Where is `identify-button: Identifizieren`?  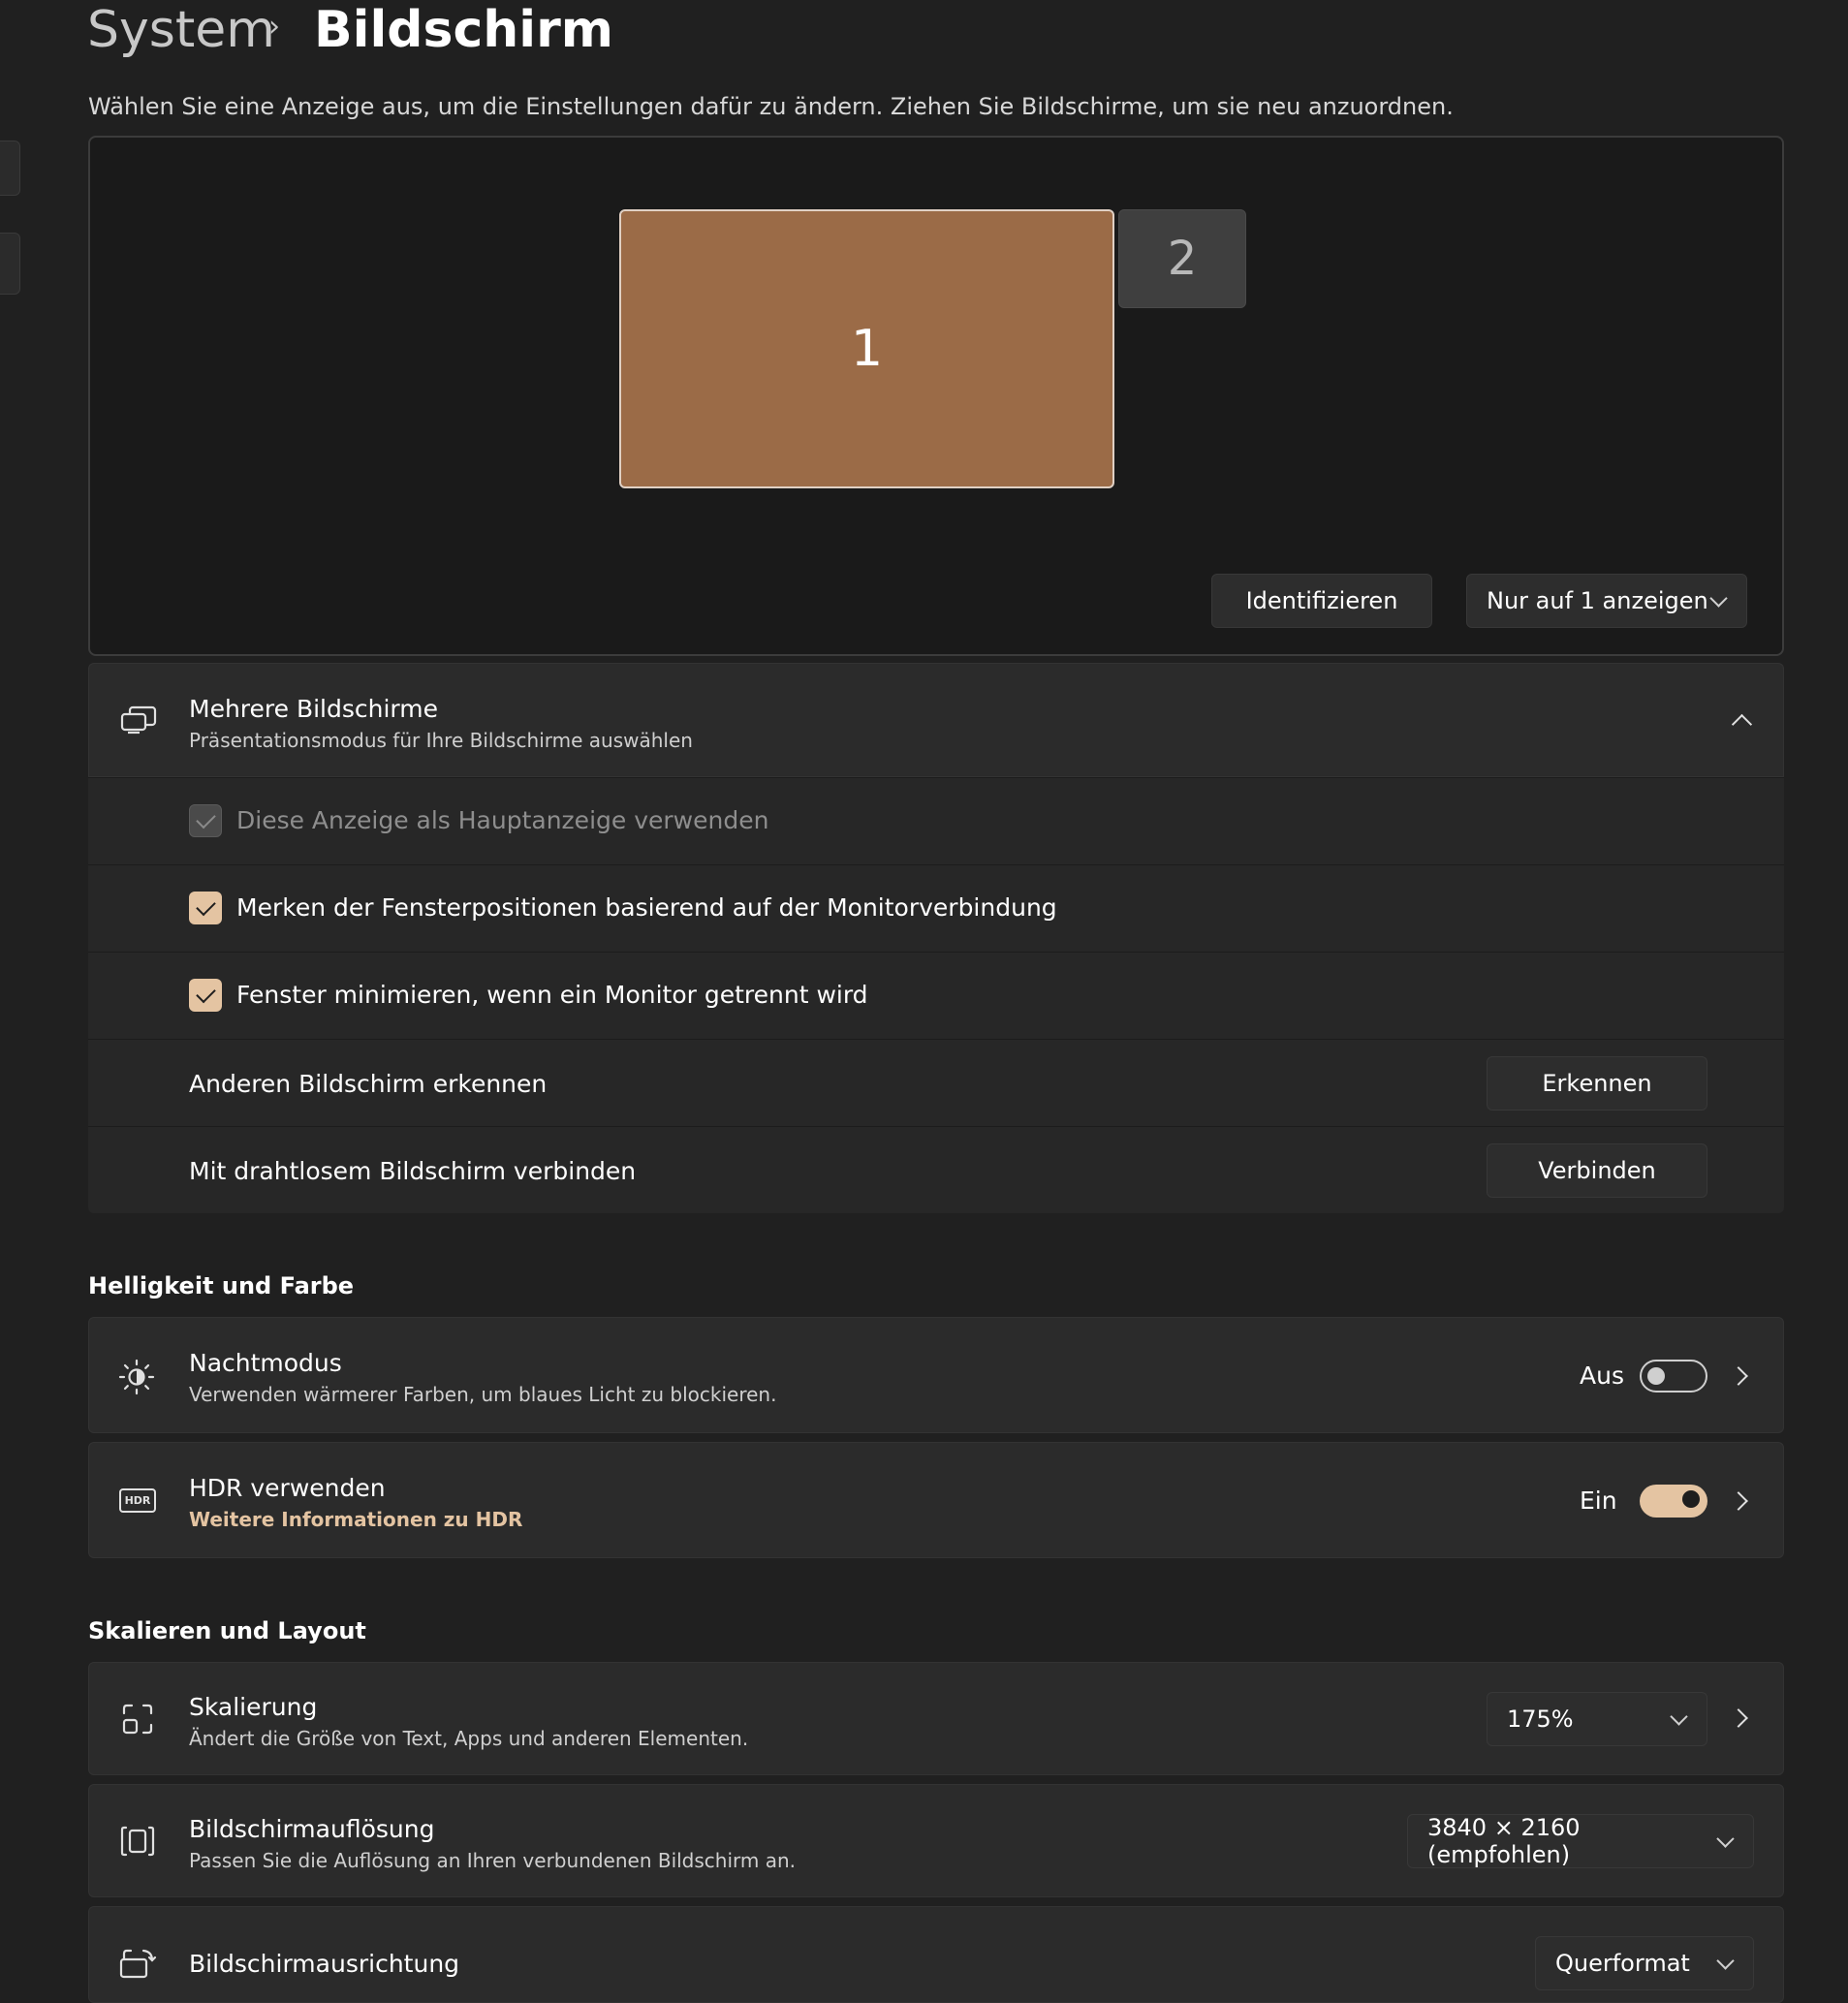
identify-button: Identifizieren is located at coordinates (1321, 601).